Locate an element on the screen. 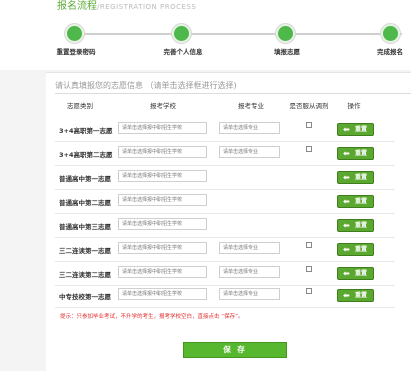 This screenshot has width=411, height=371. step-1-done-icon is located at coordinates (74, 33).